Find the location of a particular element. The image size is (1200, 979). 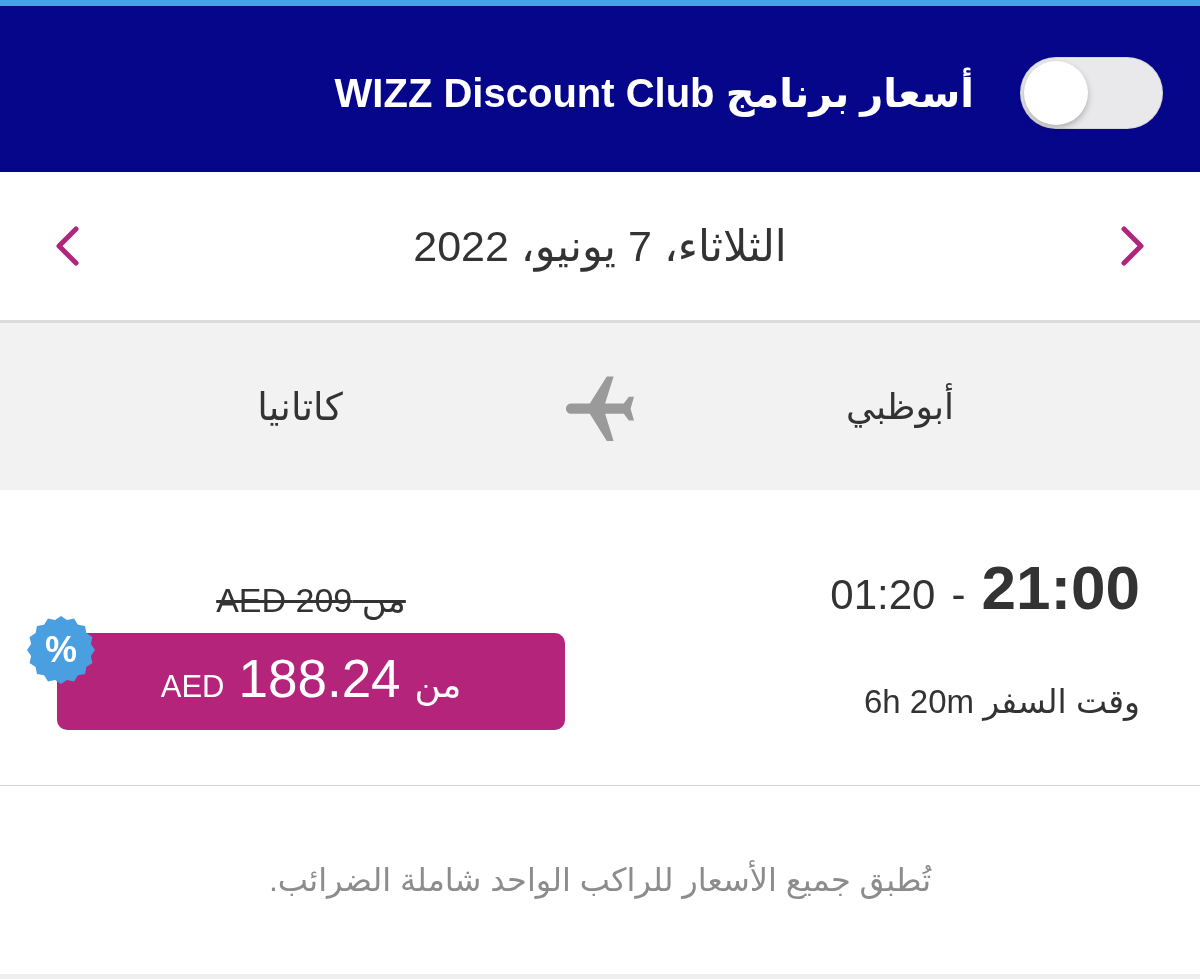

departure-time: 21:00 is located at coordinates (1060, 588).